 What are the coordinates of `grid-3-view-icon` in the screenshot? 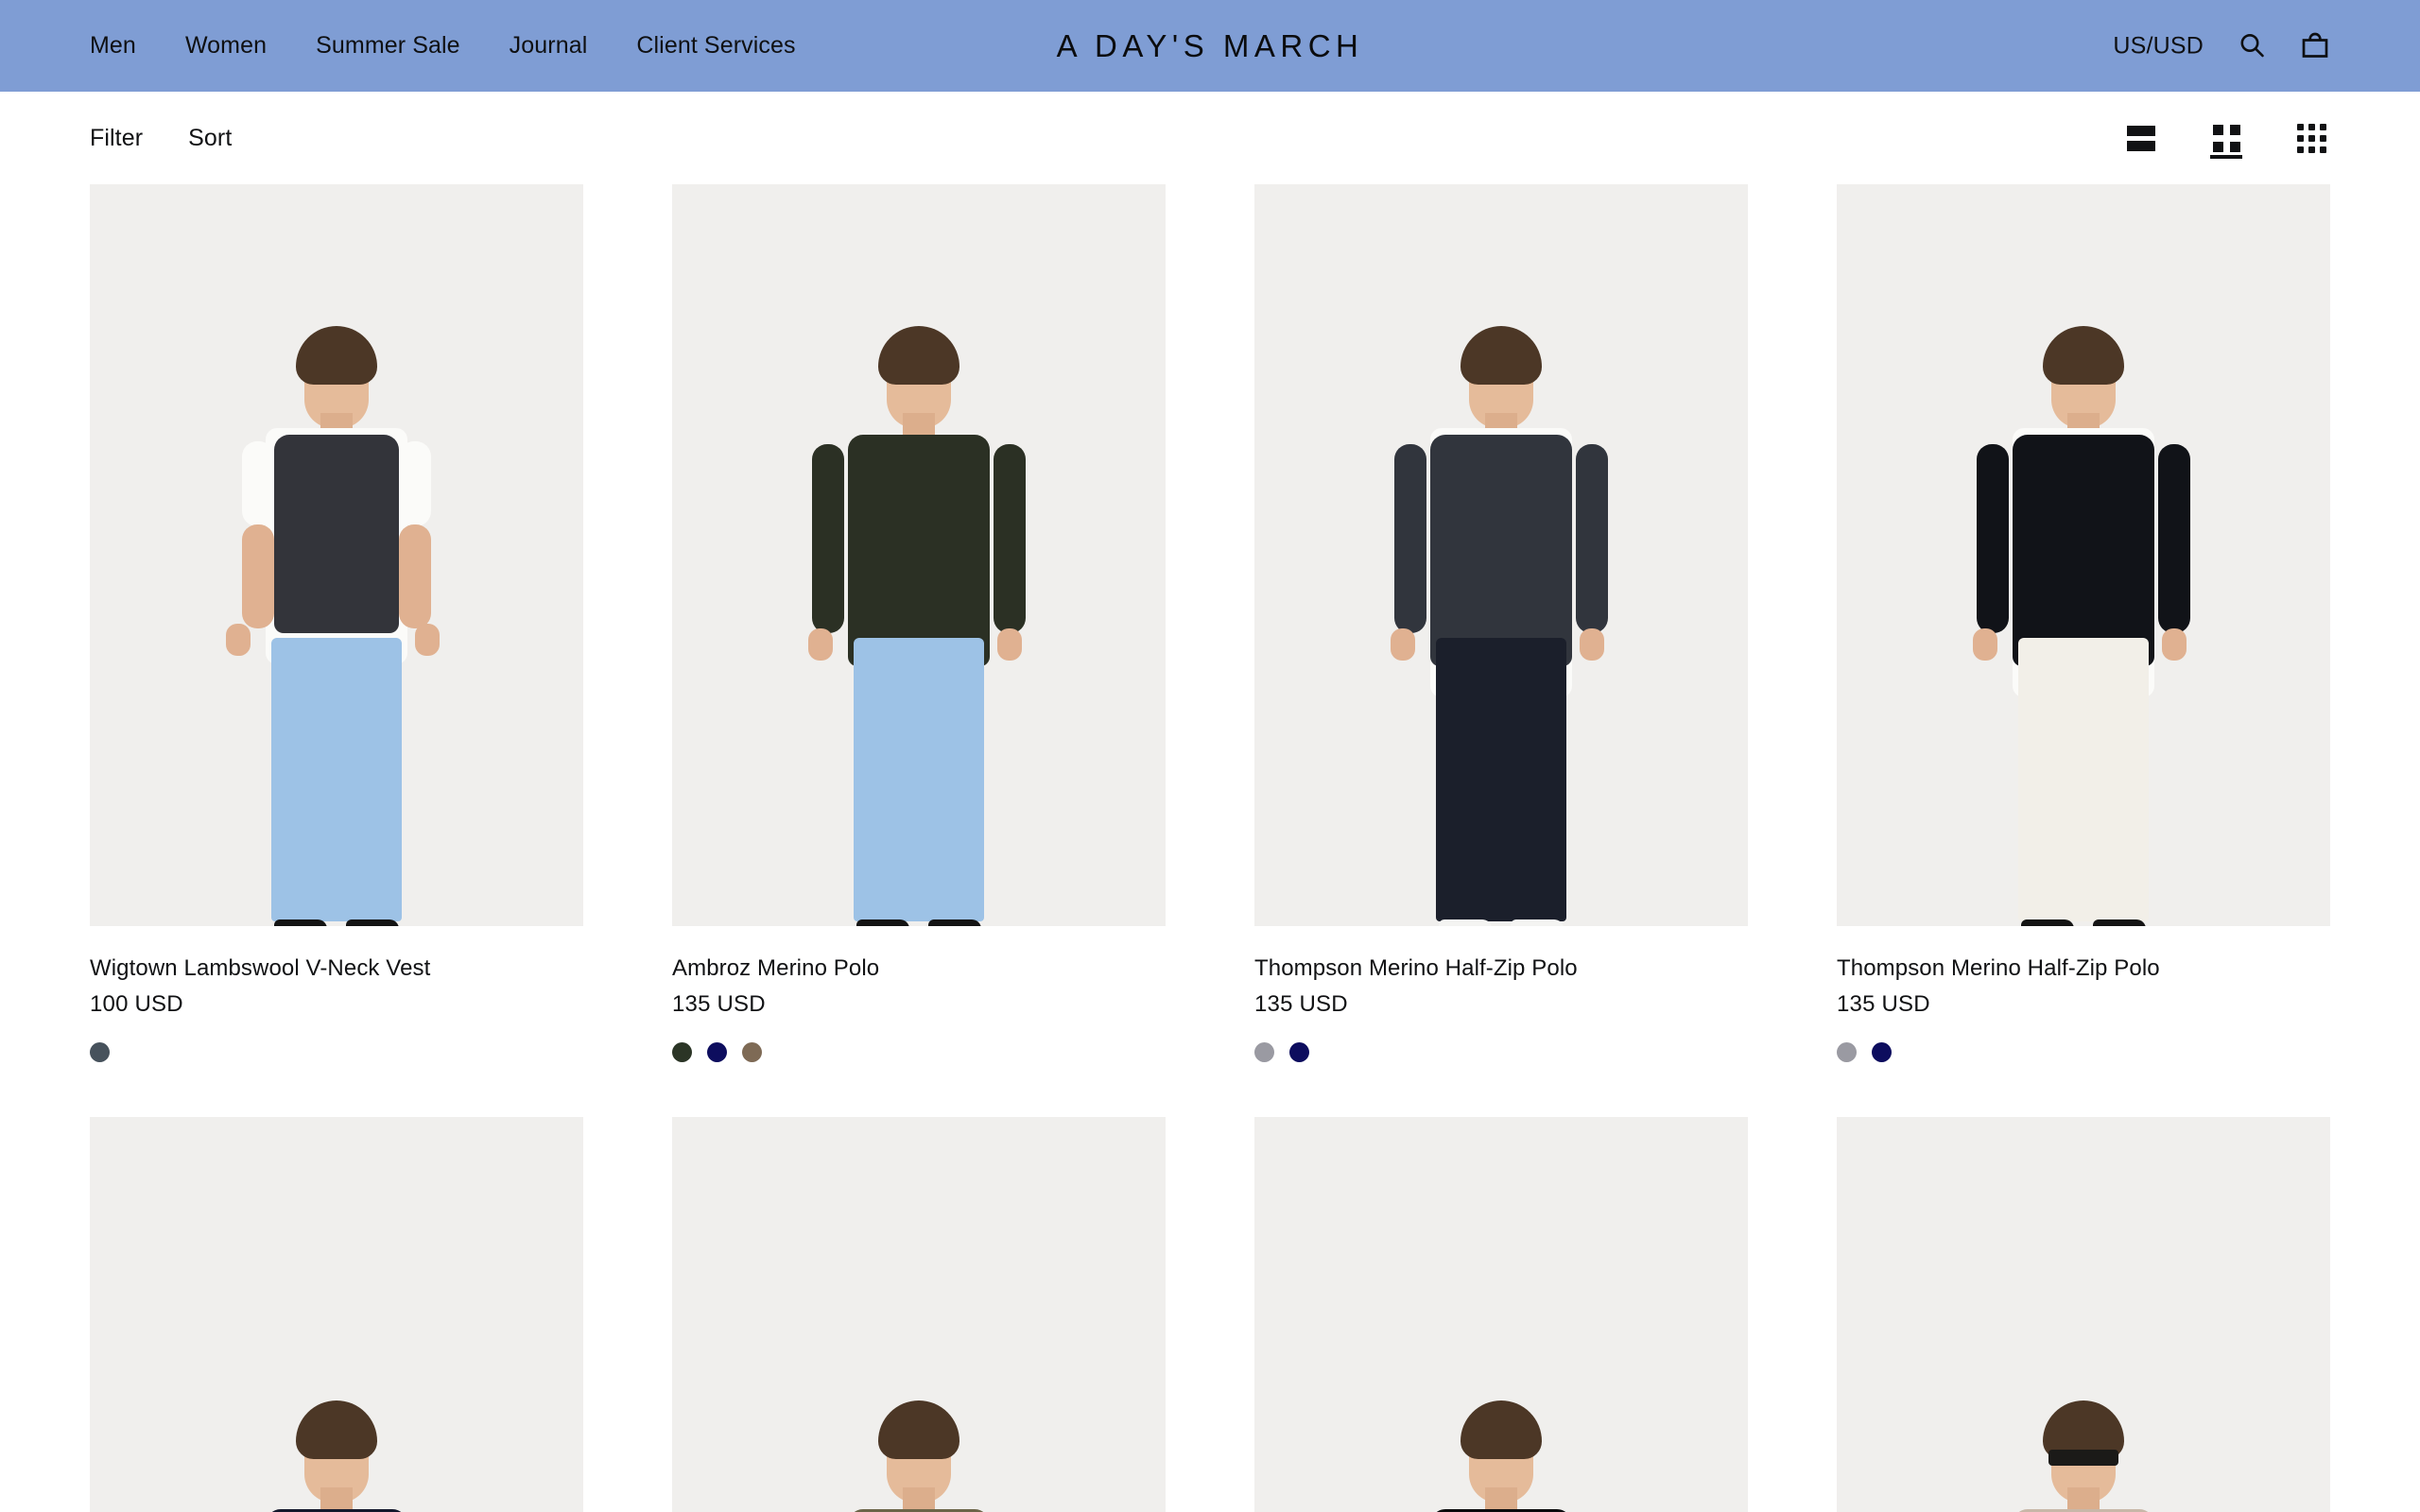 It's located at (2311, 138).